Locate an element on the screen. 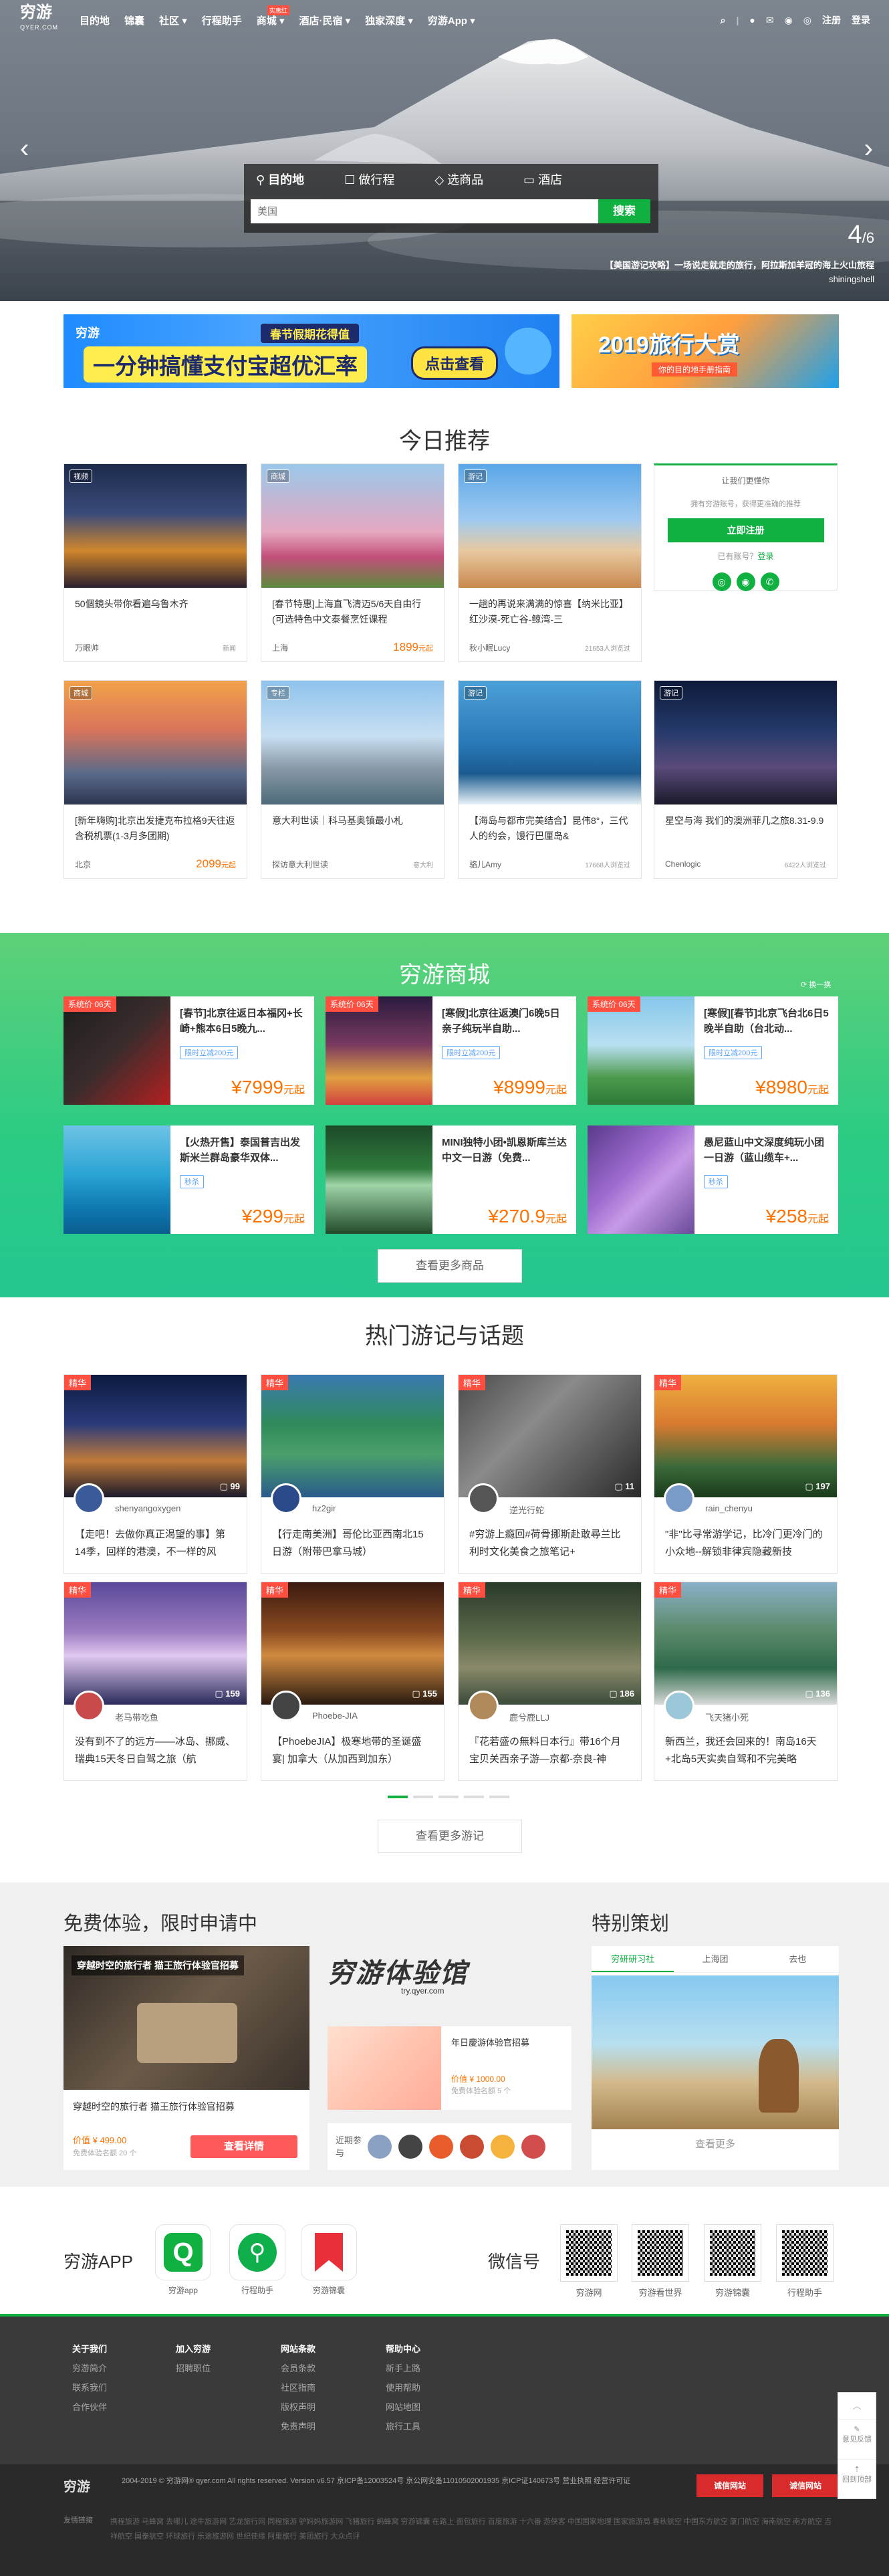 Image resolution: width=889 pixels, height=2576 pixels. footer-link: 使用帮助 is located at coordinates (403, 2387).